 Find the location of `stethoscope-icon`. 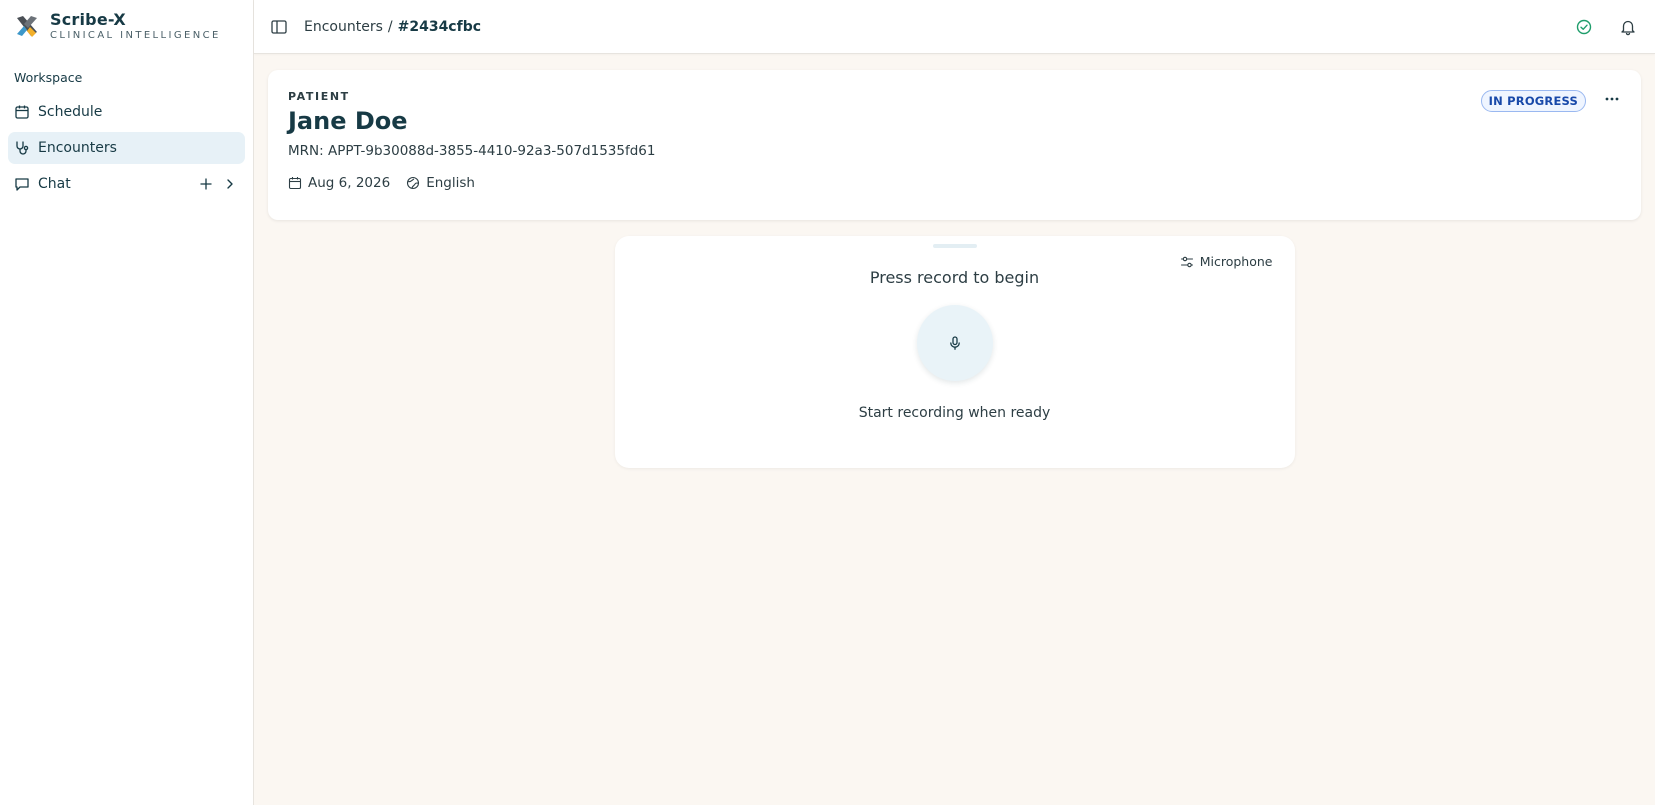

stethoscope-icon is located at coordinates (22, 148).